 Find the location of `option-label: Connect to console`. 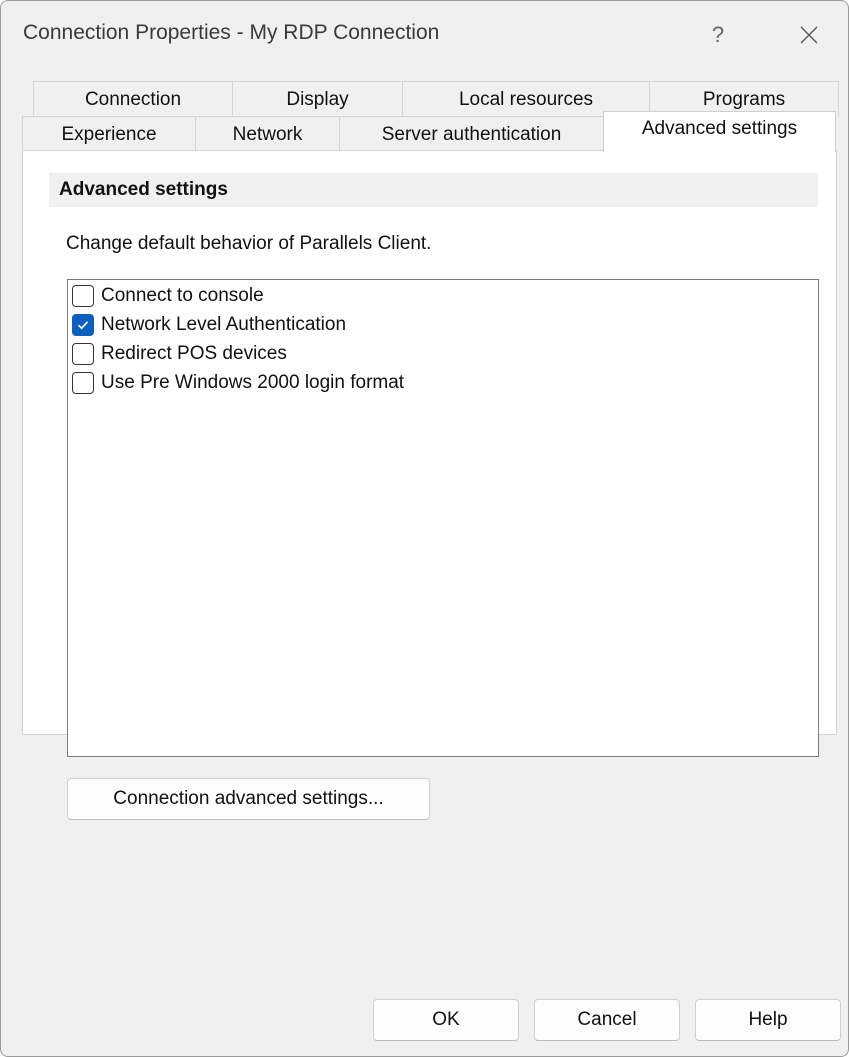

option-label: Connect to console is located at coordinates (182, 295).